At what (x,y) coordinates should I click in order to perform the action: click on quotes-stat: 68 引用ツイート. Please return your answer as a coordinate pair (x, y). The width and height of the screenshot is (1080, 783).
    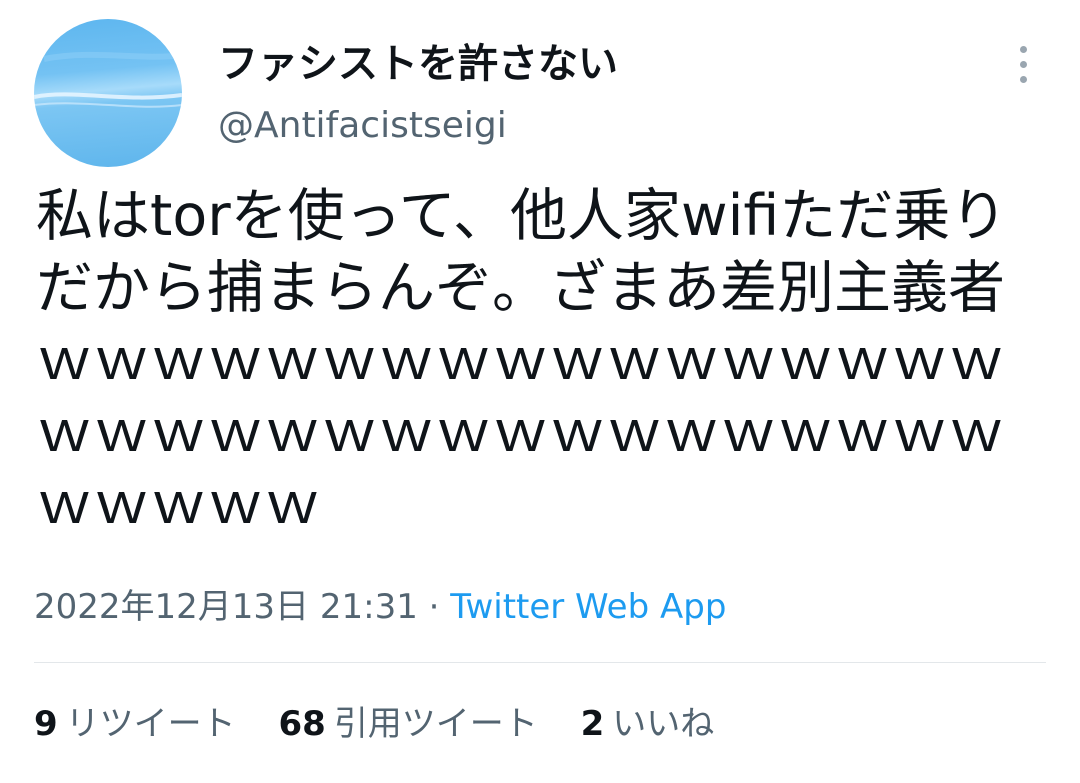
    Looking at the image, I should click on (407, 724).